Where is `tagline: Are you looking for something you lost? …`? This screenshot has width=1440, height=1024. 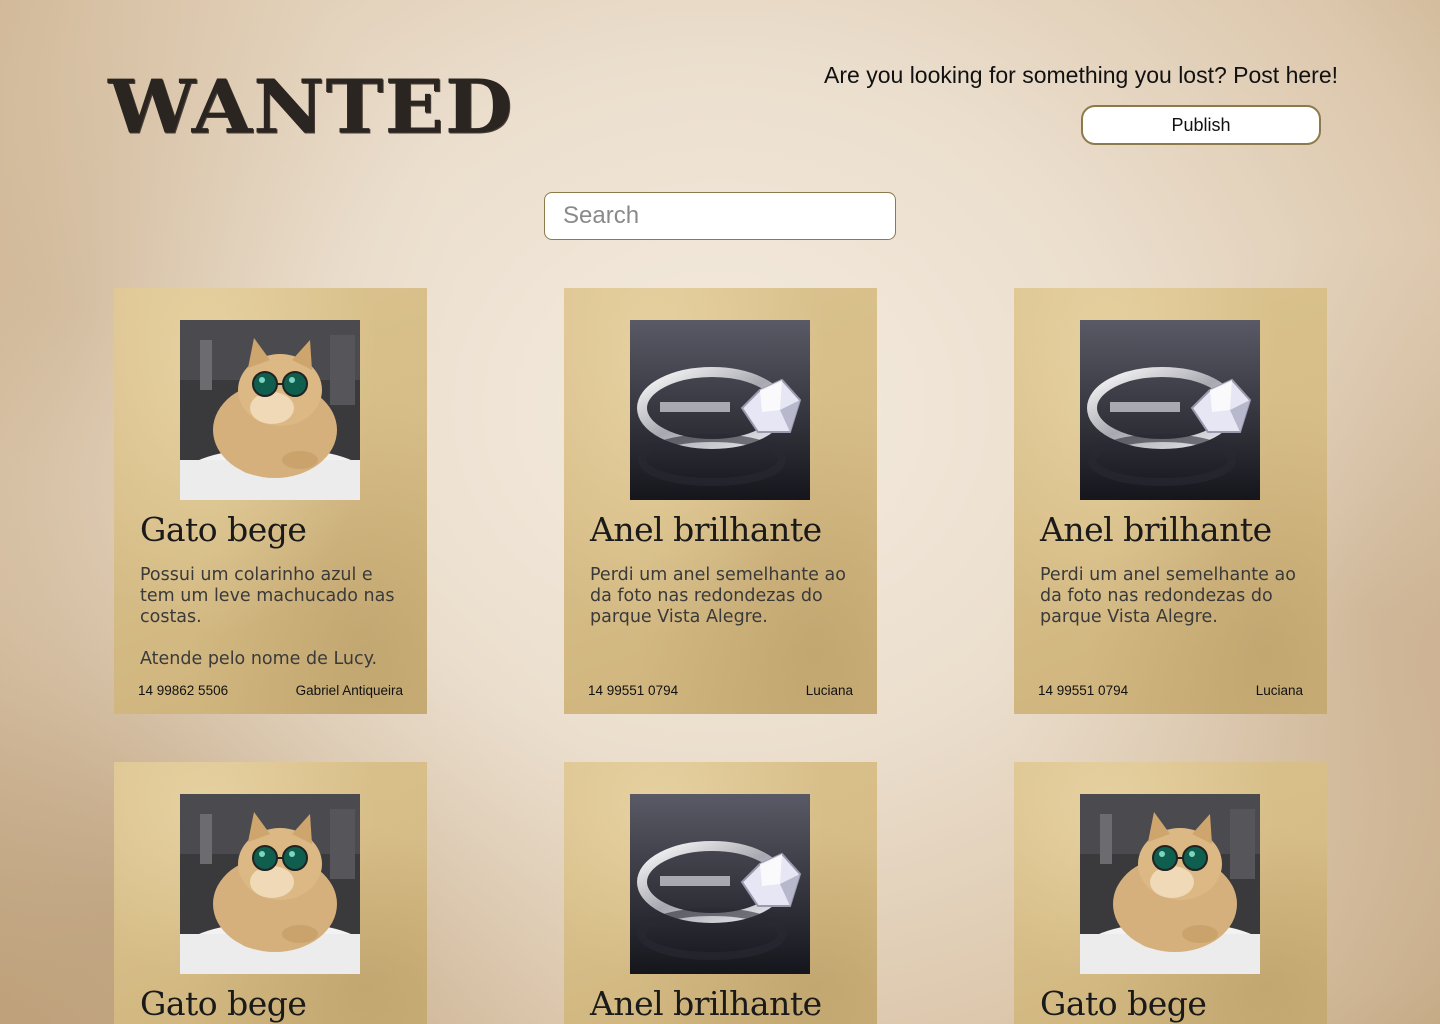
tagline: Are you looking for something you lost? … is located at coordinates (1081, 75).